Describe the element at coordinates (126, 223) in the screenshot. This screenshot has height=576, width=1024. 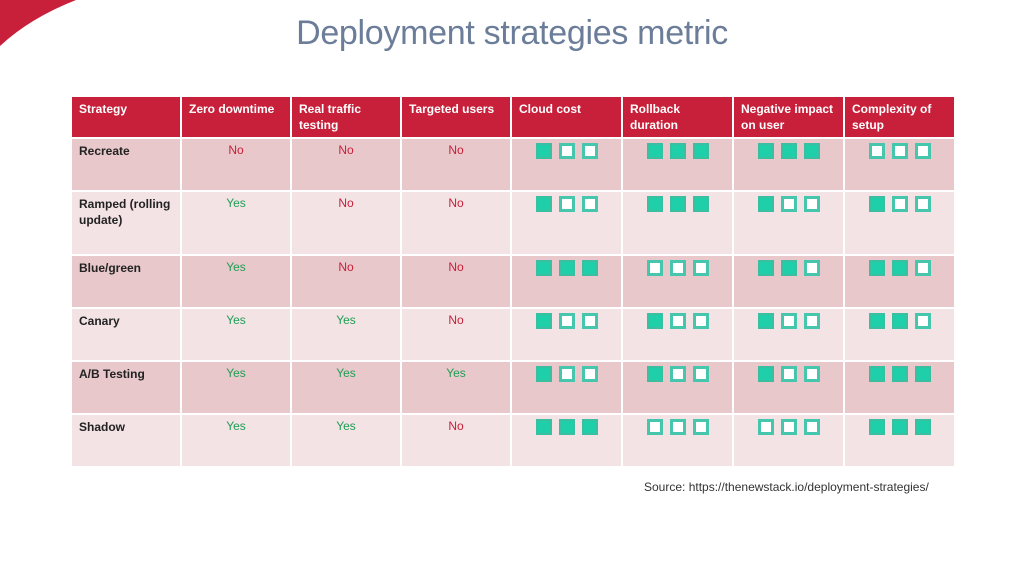
I see `strategy-name: Ramped (rolling update)` at that location.